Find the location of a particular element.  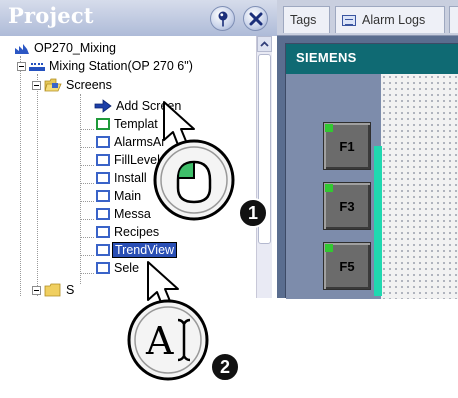

project-pane-header: Project is located at coordinates (138, 18).